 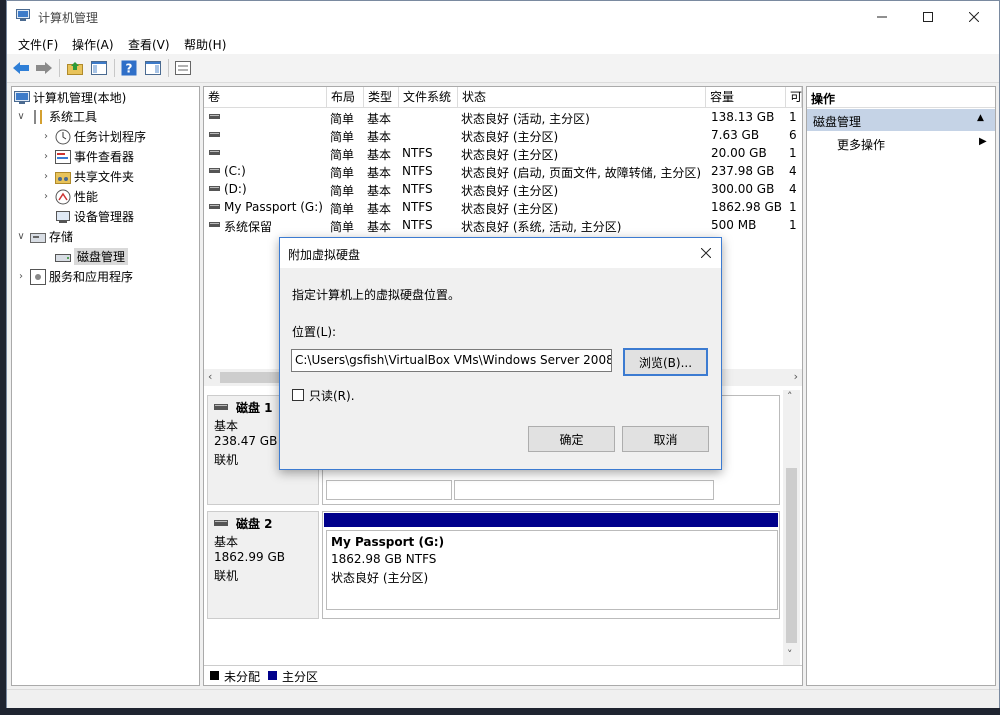 What do you see at coordinates (314, 332) in the screenshot?
I see `location-label: 位置(L):` at bounding box center [314, 332].